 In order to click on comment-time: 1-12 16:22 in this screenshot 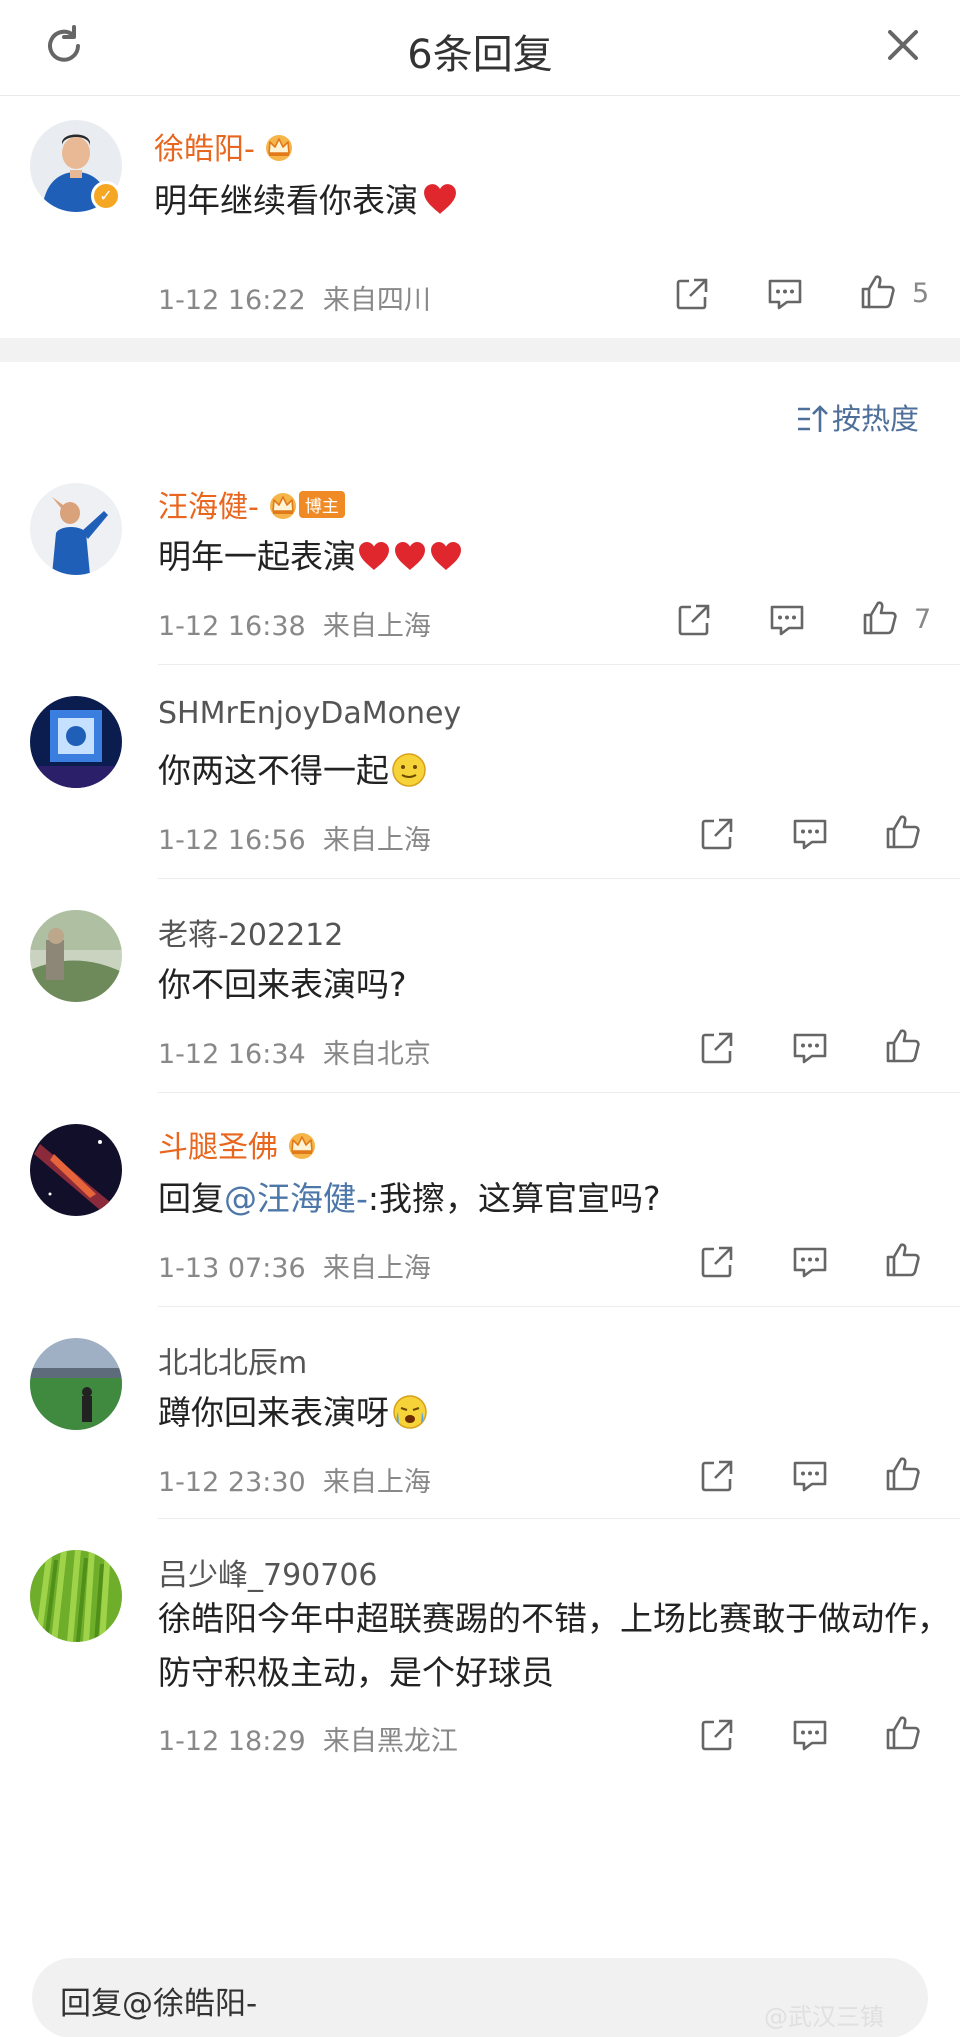, I will do `click(232, 300)`.